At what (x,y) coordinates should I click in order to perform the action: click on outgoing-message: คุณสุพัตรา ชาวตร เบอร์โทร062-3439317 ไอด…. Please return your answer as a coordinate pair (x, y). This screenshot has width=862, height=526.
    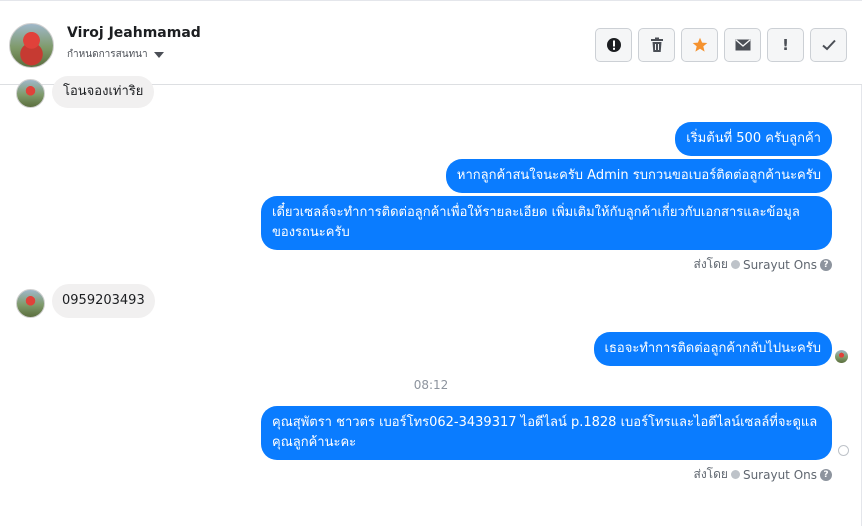
    Looking at the image, I should click on (546, 433).